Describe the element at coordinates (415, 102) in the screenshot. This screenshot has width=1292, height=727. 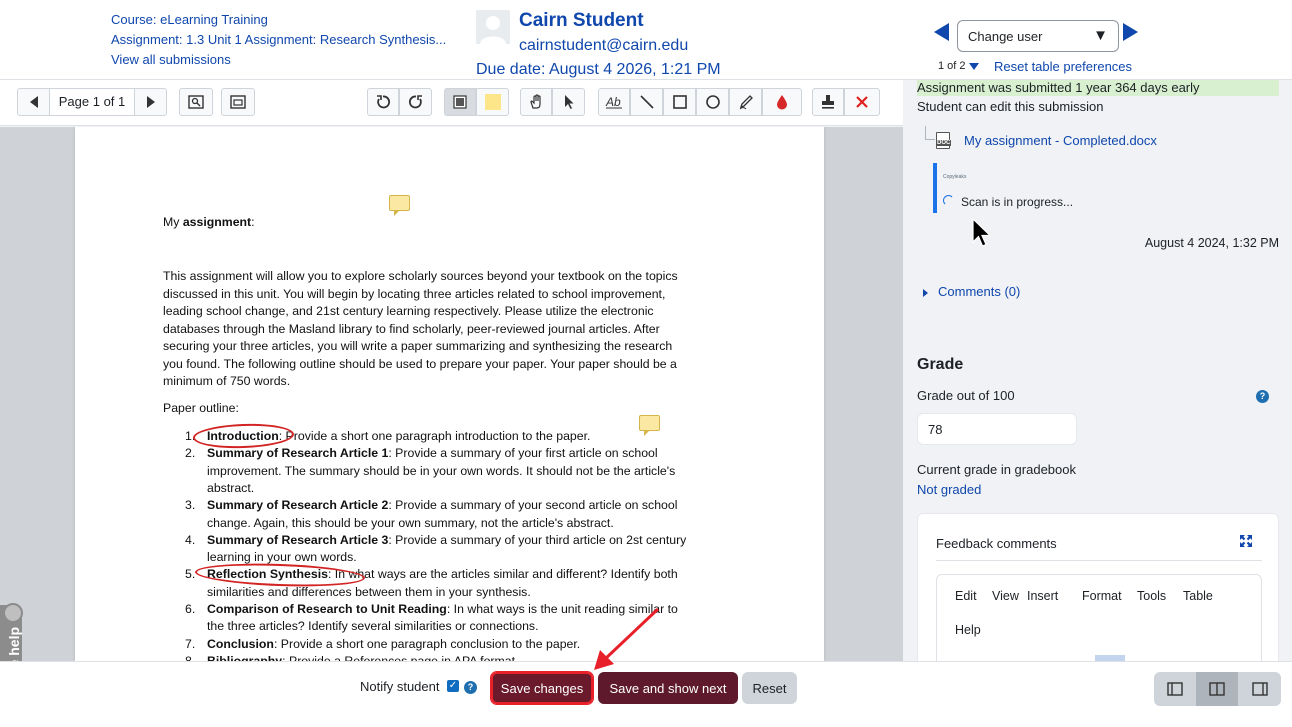
I see `rotate-right-button` at that location.